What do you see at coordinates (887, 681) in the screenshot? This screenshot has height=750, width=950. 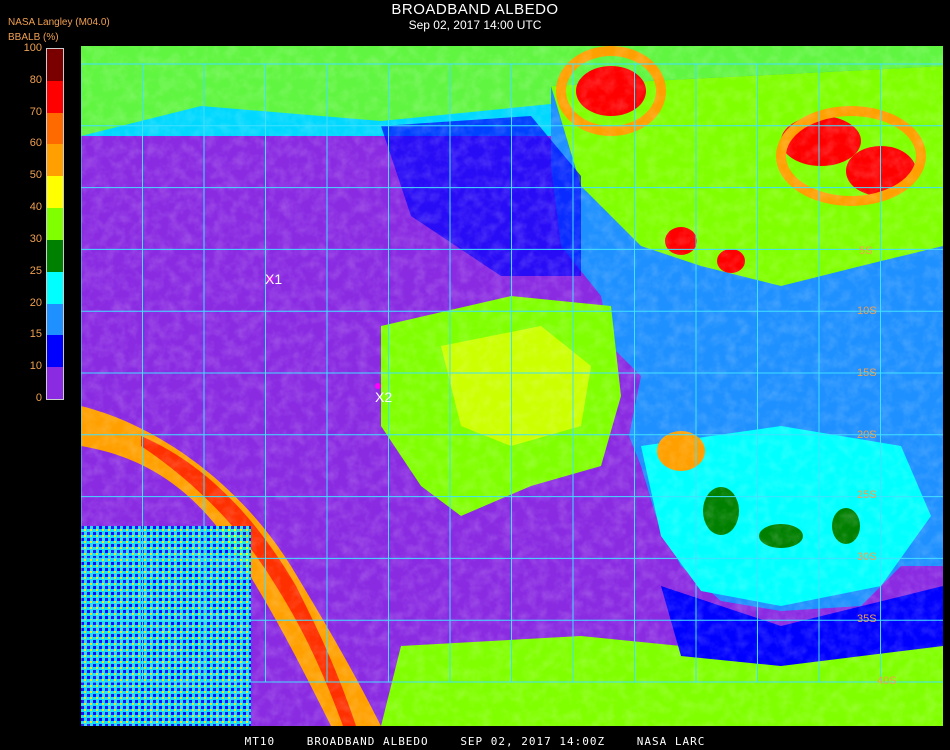 I see `lat-label-40s: 40S` at bounding box center [887, 681].